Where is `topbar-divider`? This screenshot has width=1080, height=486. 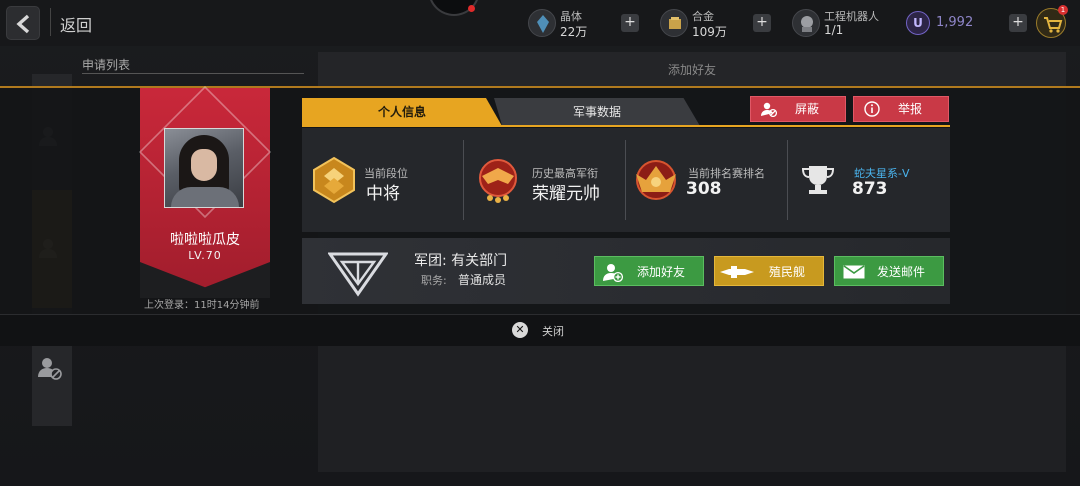
topbar-divider is located at coordinates (50, 22).